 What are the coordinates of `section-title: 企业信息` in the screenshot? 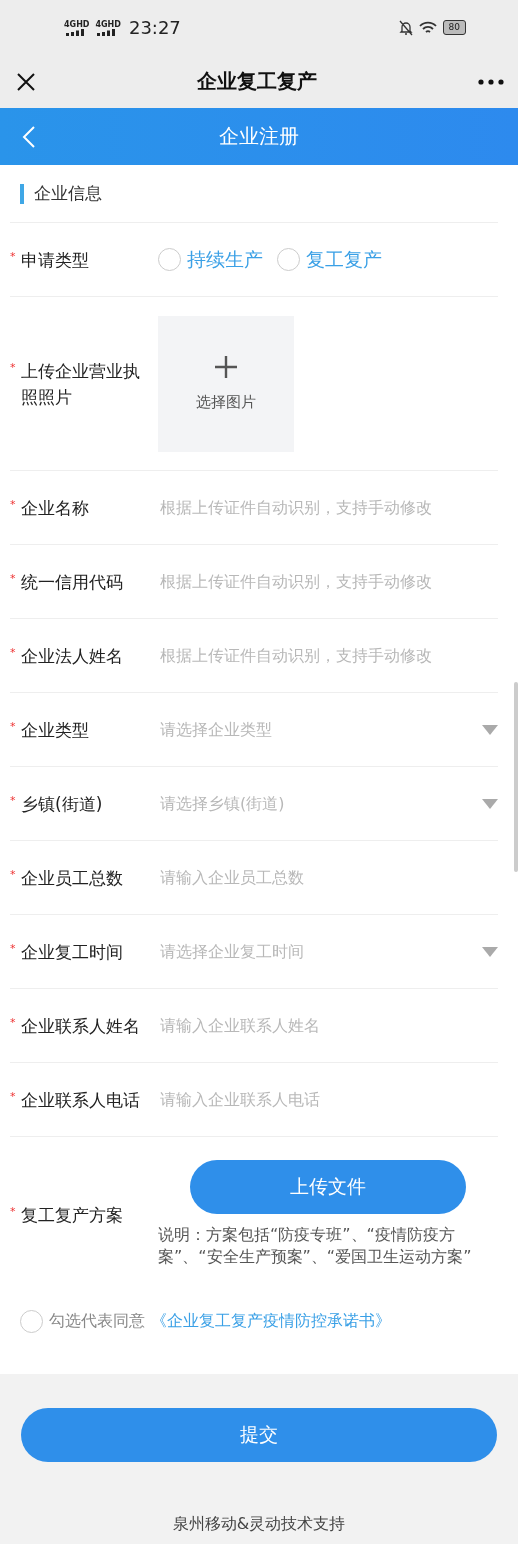 It's located at (68, 193).